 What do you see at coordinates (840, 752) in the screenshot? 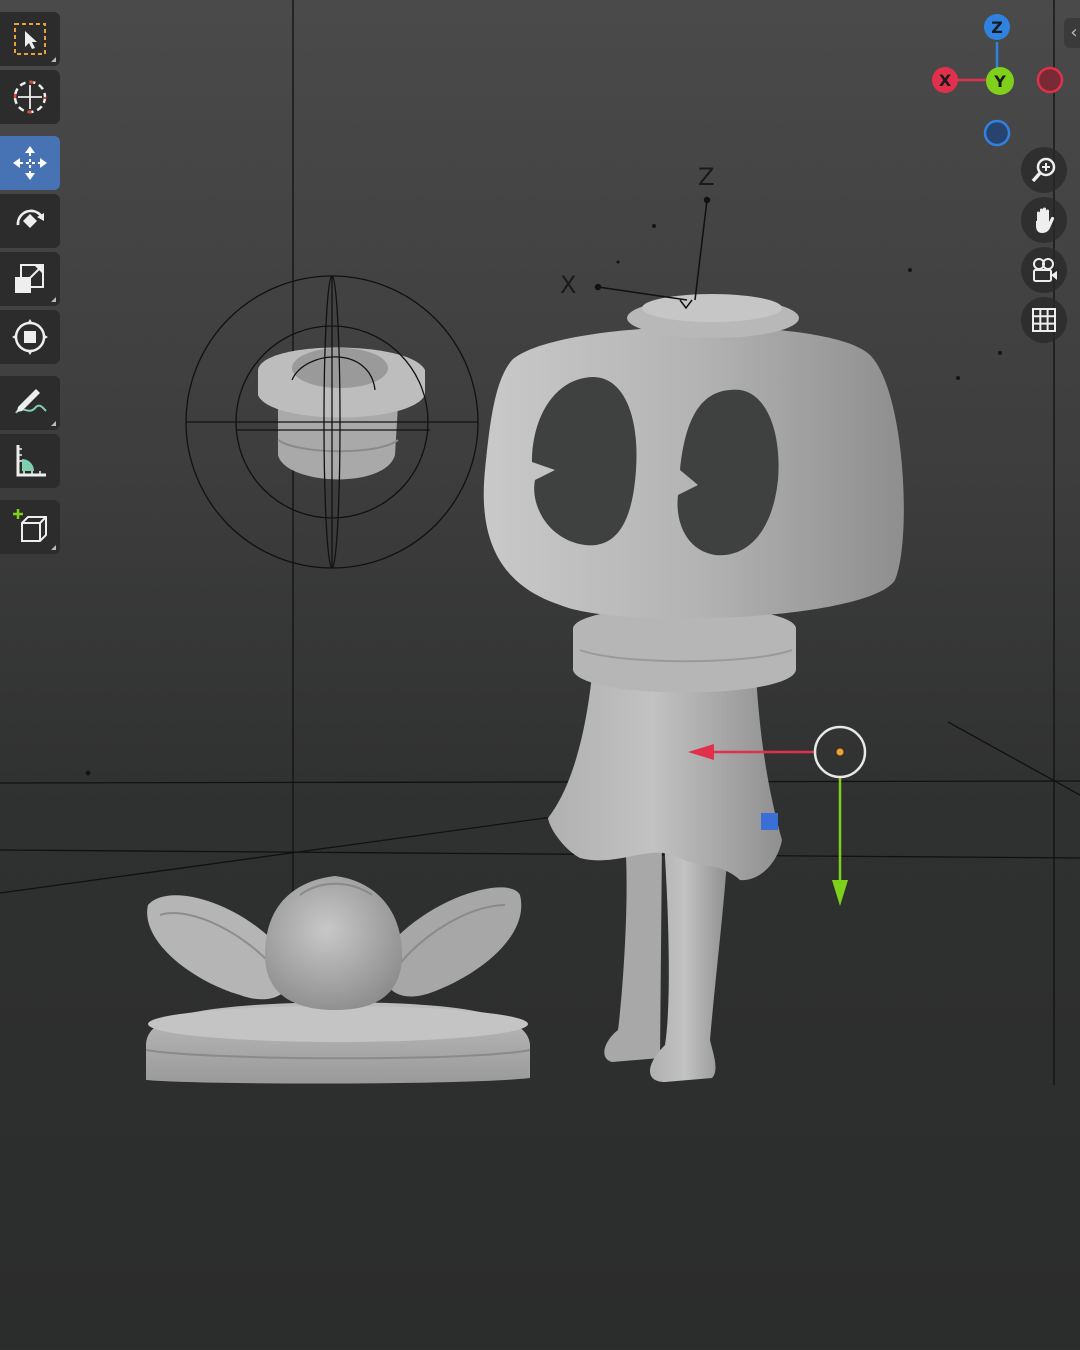
I see `origin-point` at bounding box center [840, 752].